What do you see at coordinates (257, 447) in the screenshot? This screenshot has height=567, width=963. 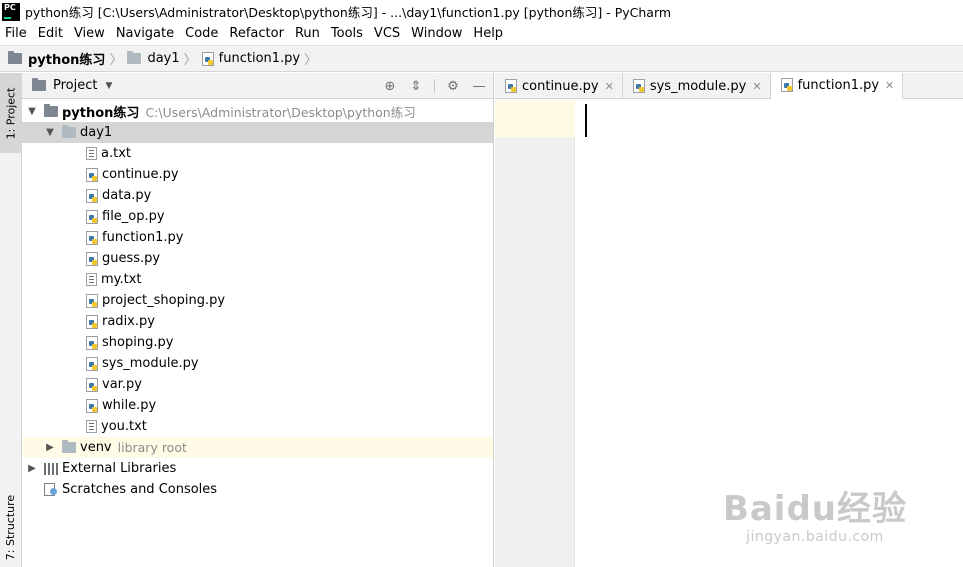 I see `tree-folder-venv: ▶ venv library root` at bounding box center [257, 447].